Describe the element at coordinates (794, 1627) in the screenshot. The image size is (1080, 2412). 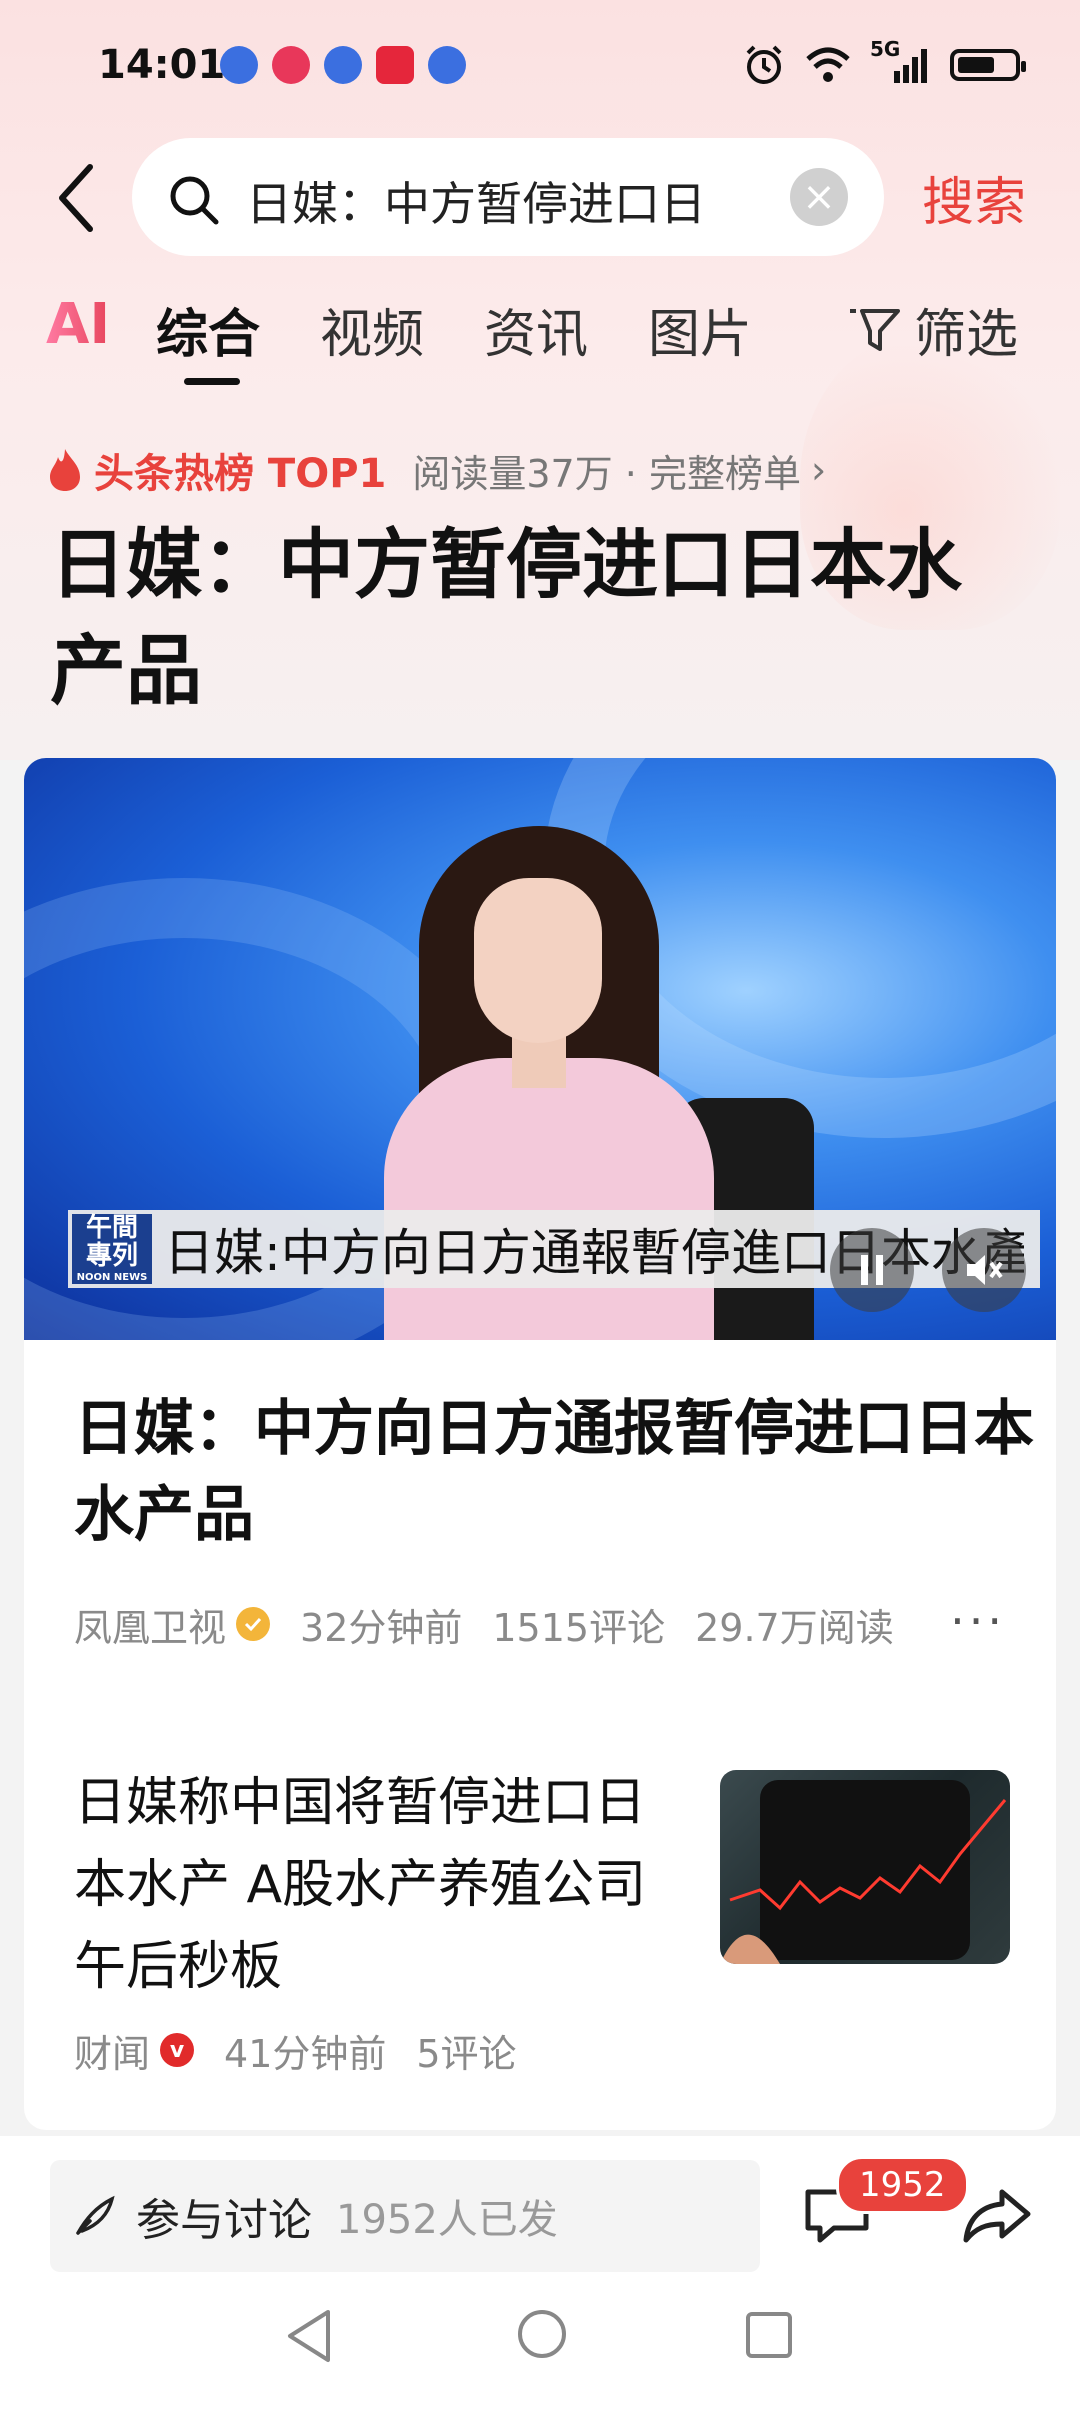
I see `article-reads: 29.7万阅读` at that location.